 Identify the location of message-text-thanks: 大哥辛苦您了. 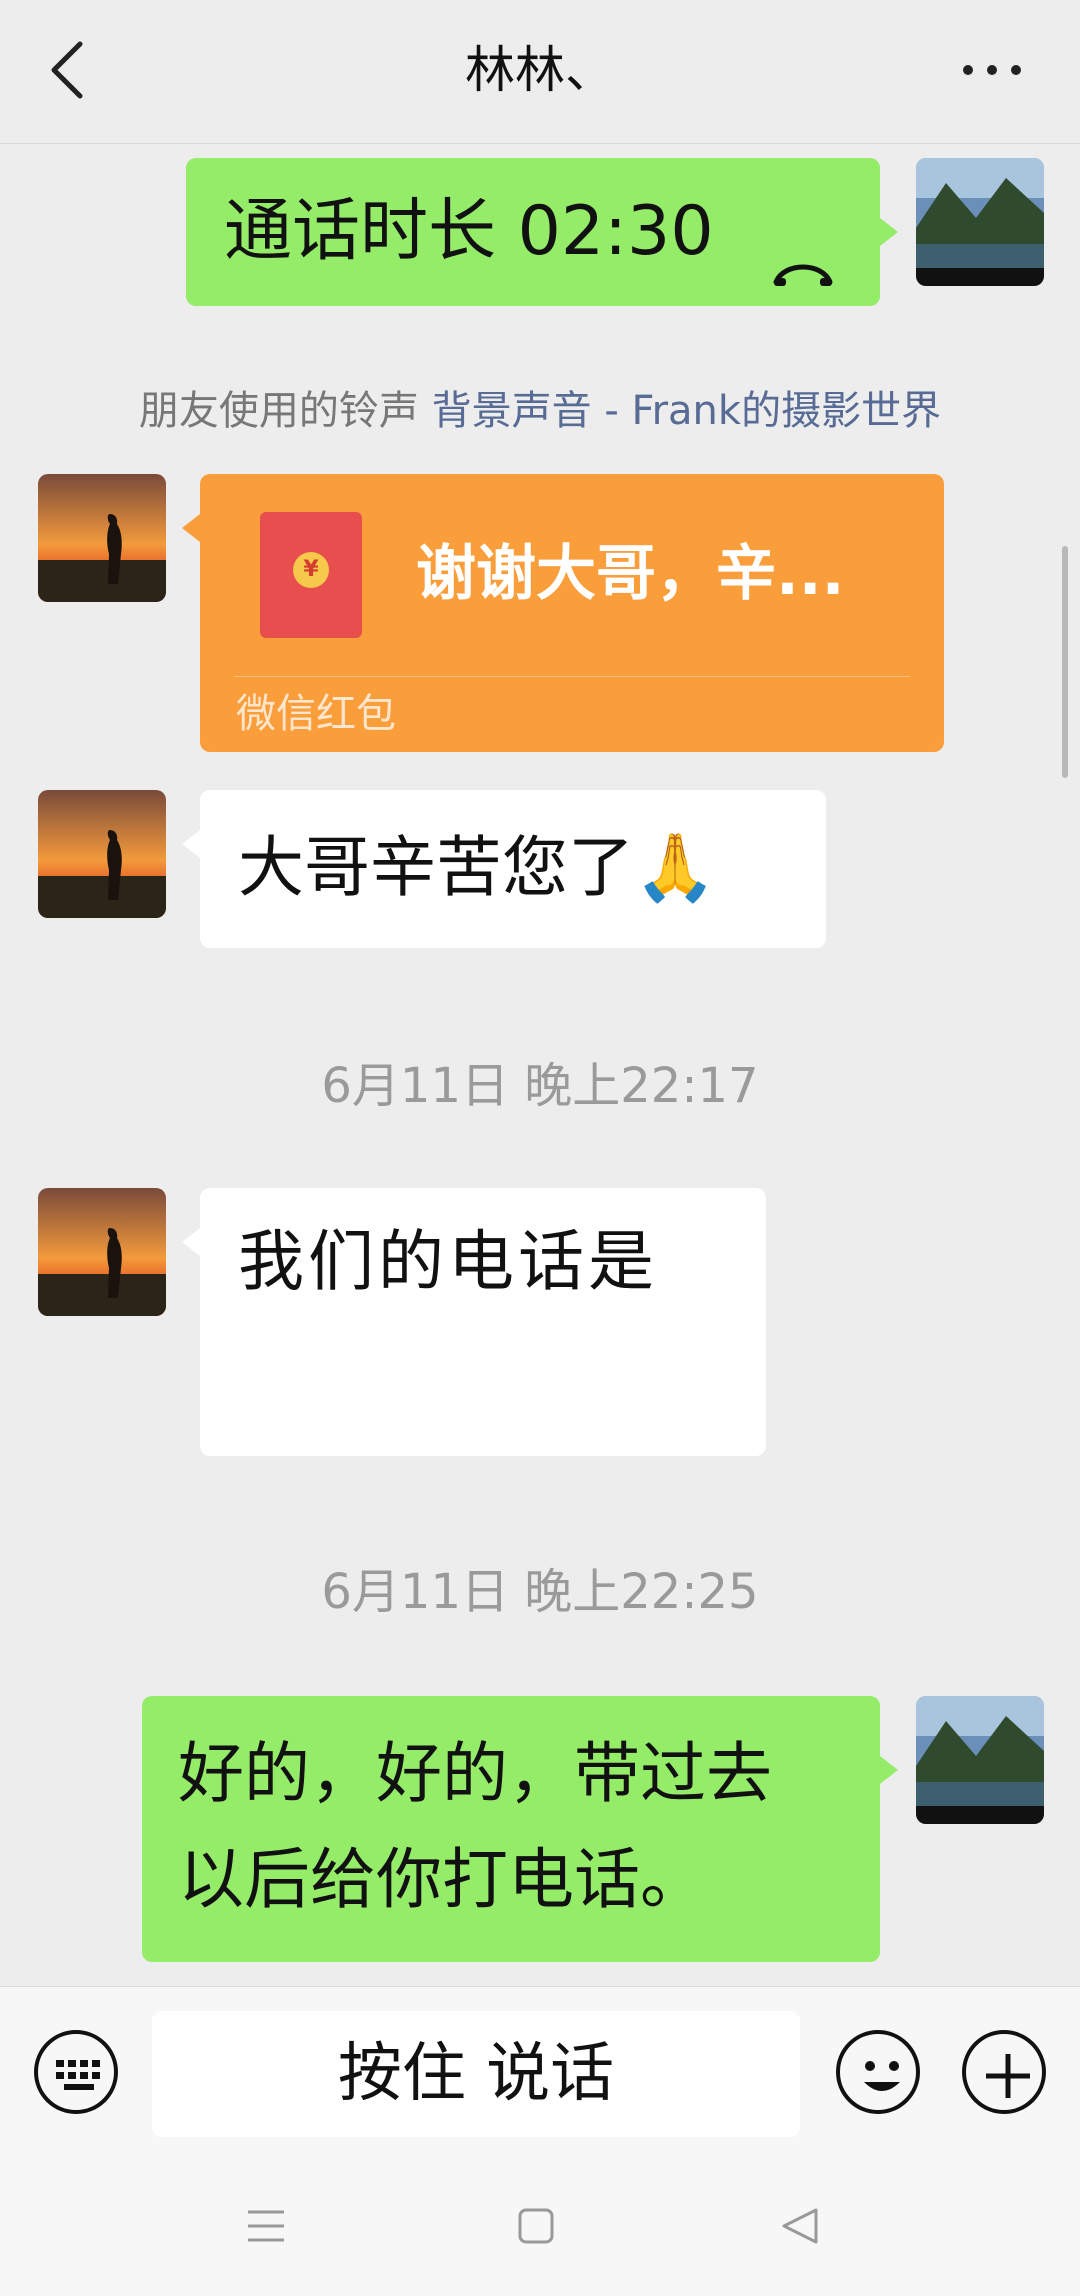
(436, 867).